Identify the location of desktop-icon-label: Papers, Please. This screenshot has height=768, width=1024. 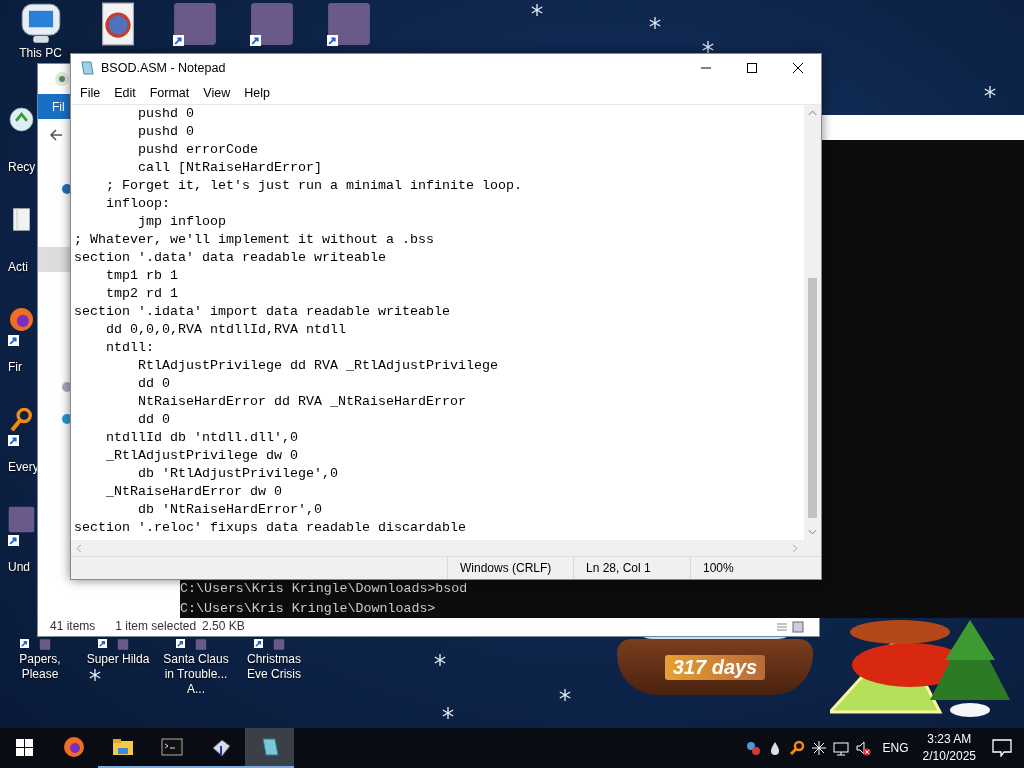
(40, 667).